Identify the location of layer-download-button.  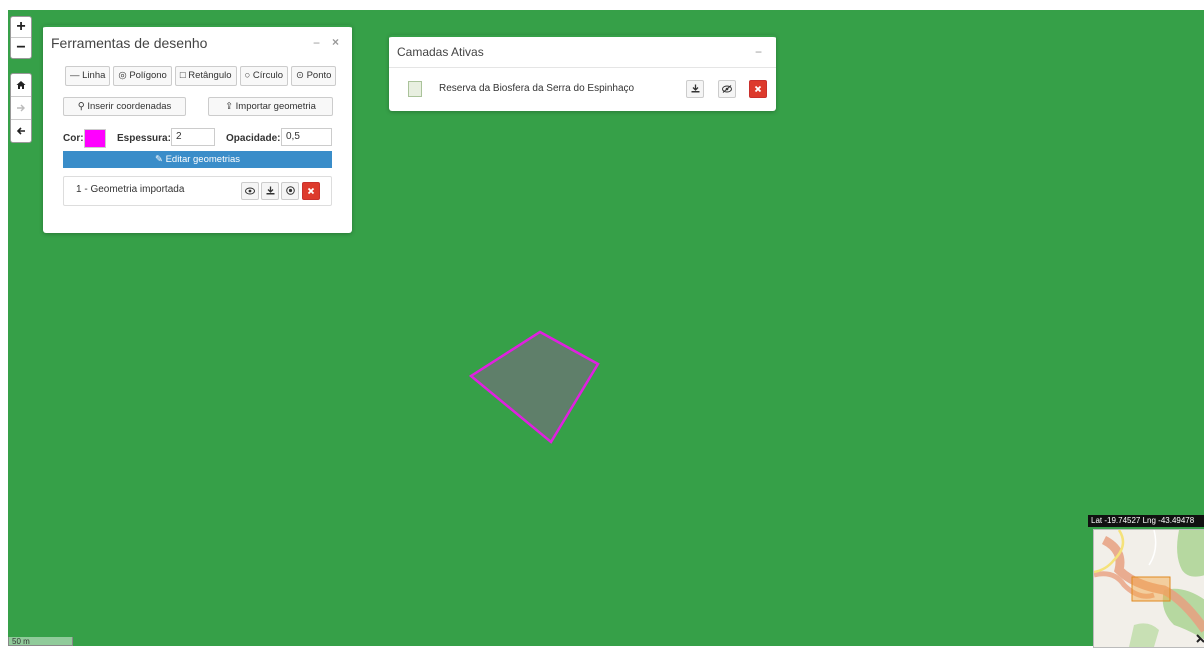
(695, 89).